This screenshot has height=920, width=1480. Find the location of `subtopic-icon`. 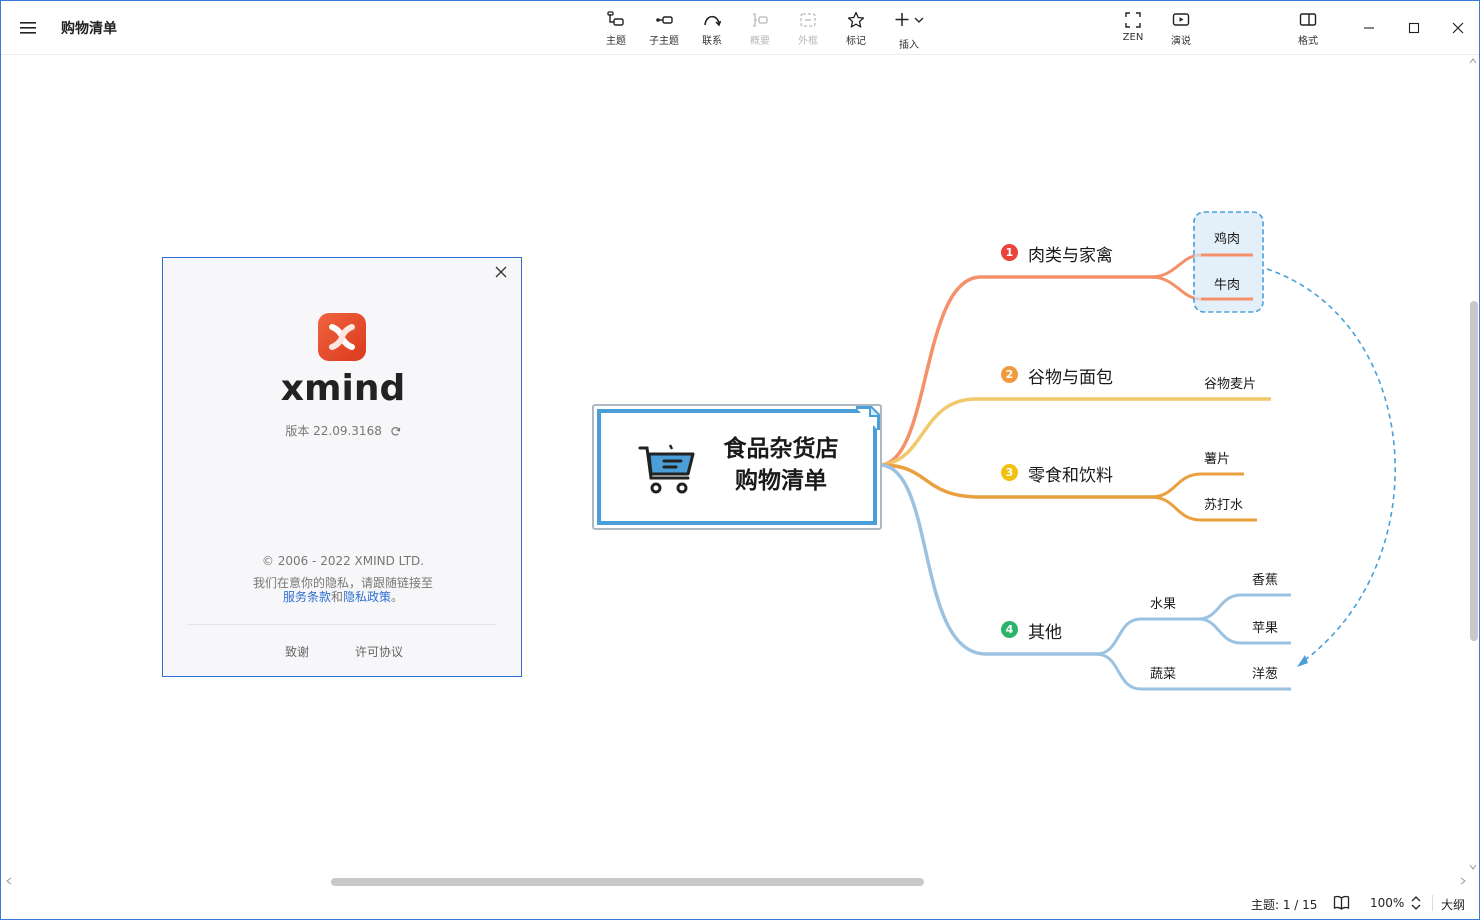

subtopic-icon is located at coordinates (664, 20).